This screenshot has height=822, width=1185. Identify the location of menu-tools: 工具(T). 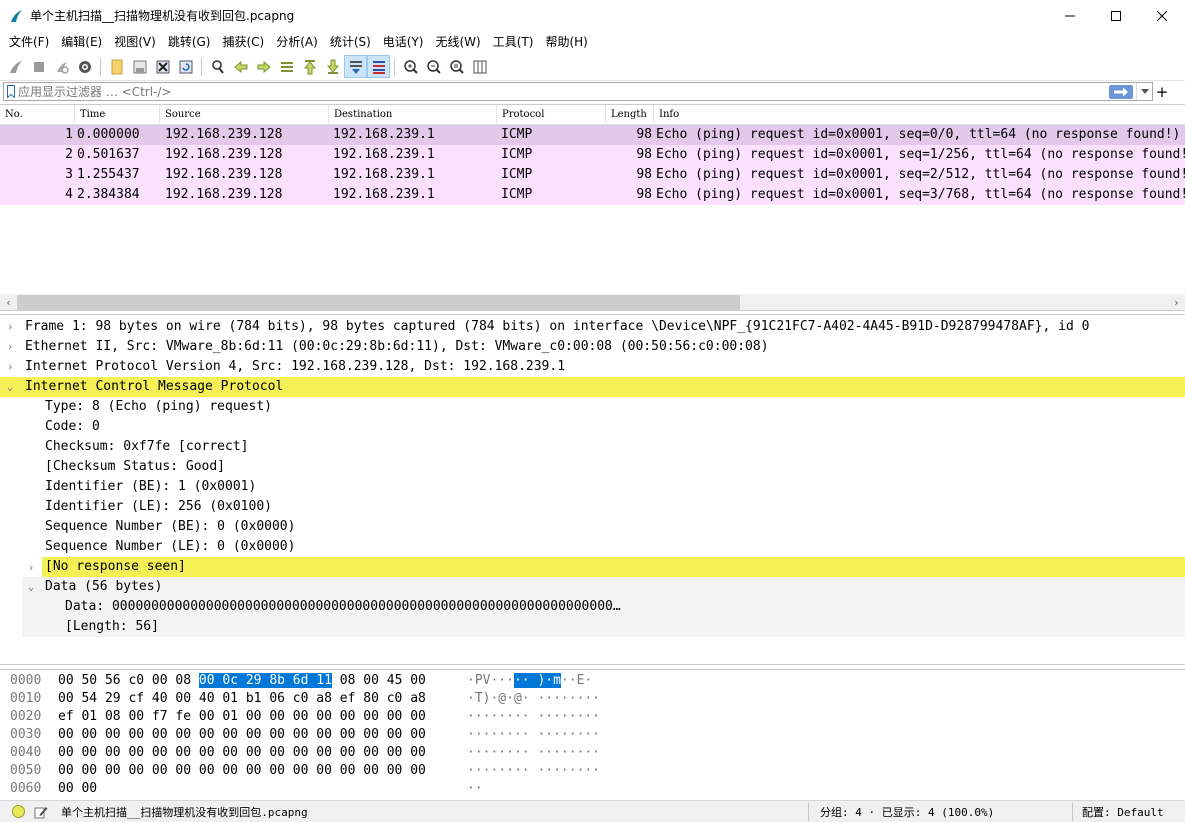
(513, 42).